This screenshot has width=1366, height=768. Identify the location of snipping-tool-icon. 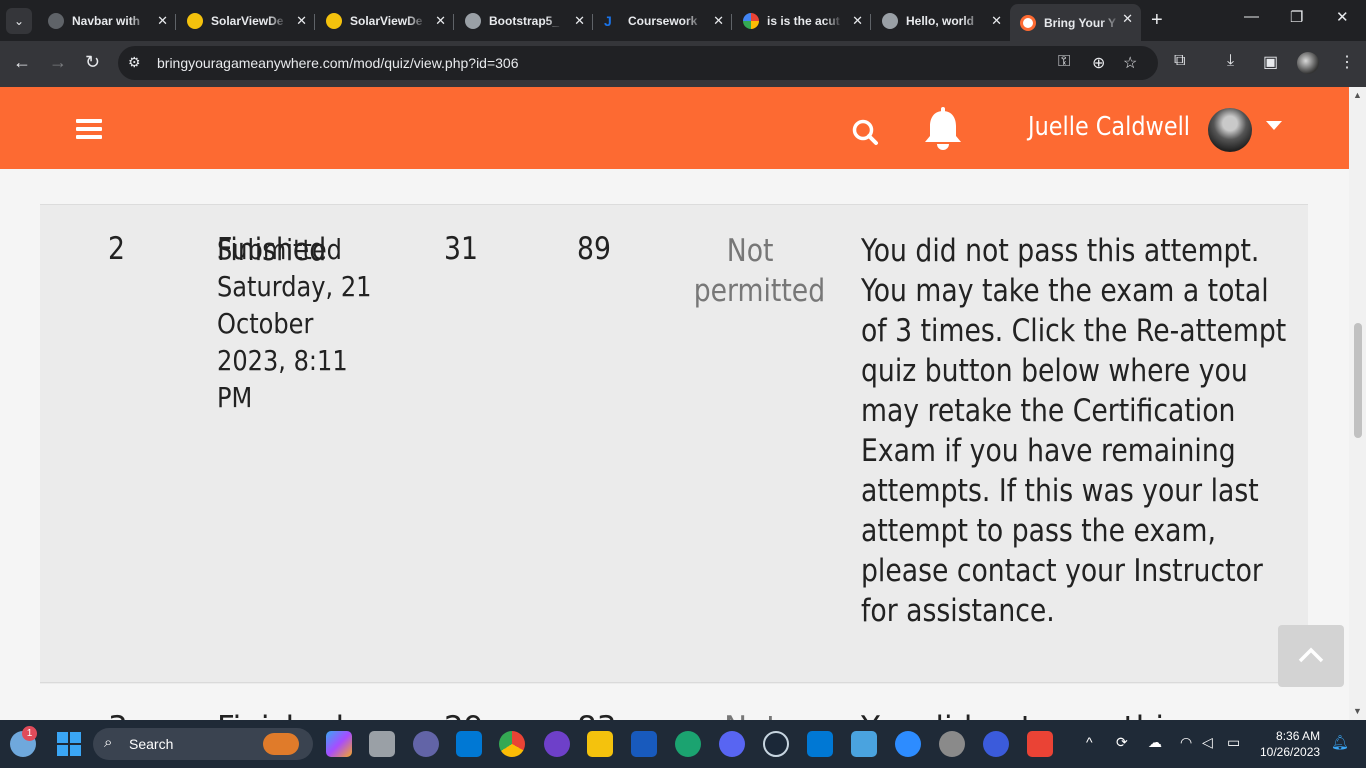
(1040, 744).